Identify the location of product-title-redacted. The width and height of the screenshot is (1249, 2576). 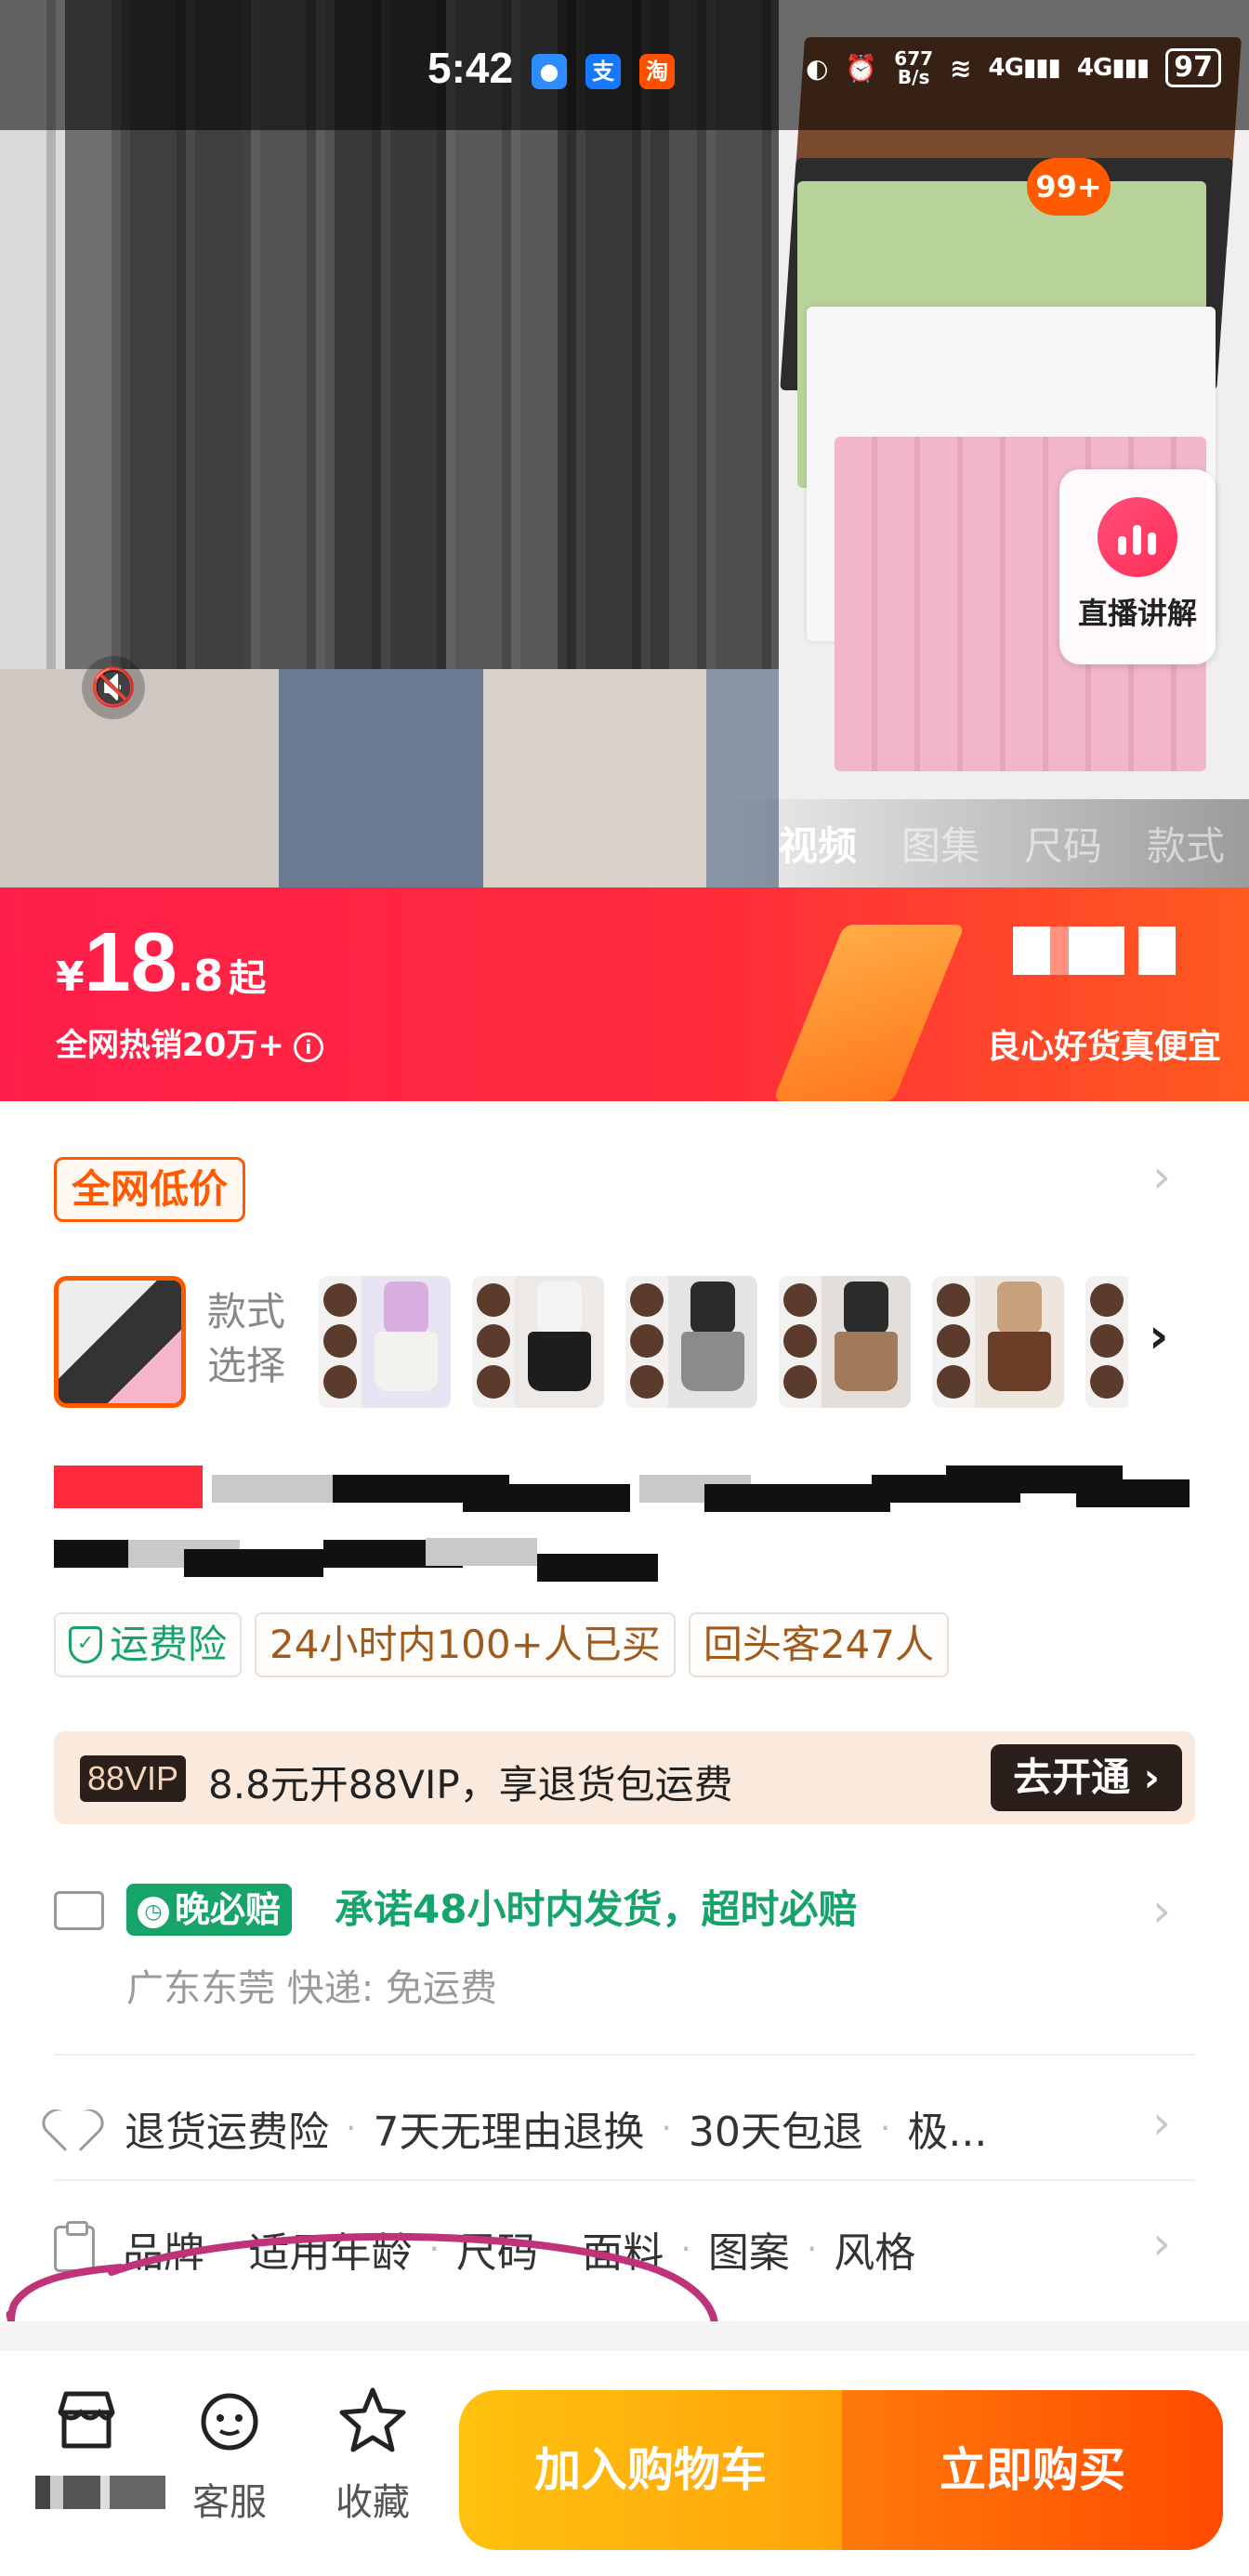
(622, 1535).